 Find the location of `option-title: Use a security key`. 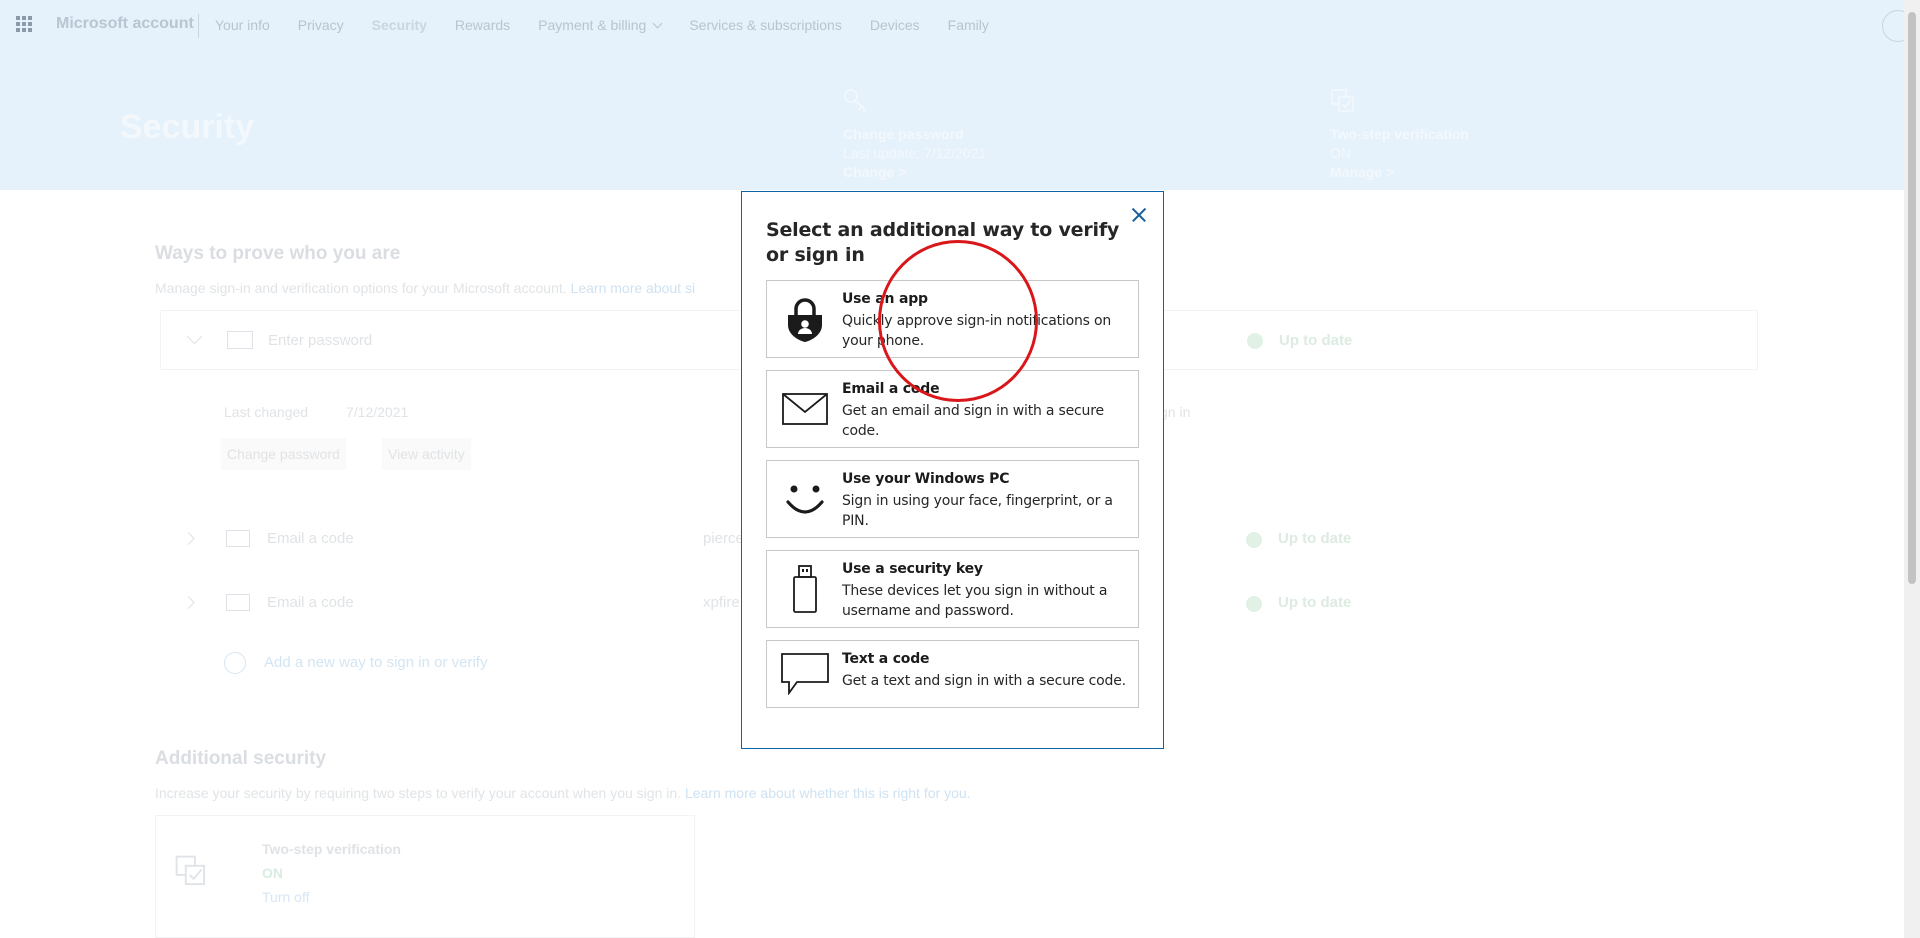

option-title: Use a security key is located at coordinates (912, 569).